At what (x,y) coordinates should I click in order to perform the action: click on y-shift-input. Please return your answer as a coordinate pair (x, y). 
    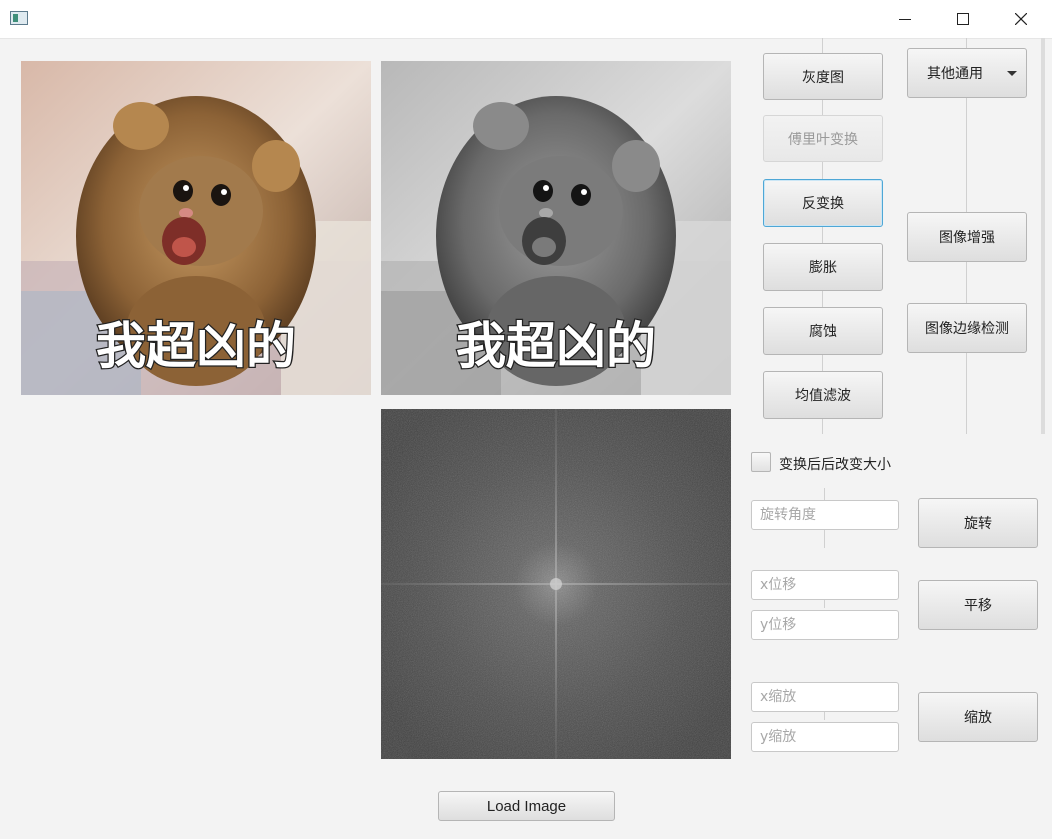
    Looking at the image, I should click on (825, 625).